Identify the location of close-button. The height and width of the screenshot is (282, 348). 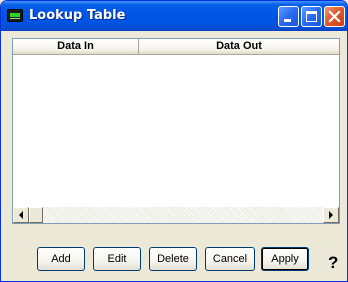
(334, 16).